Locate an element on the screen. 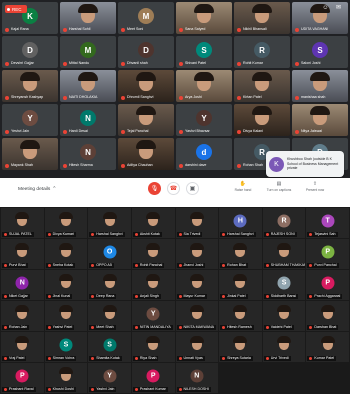 The width and height of the screenshot is (350, 394). participant-tile: Meet Shah is located at coordinates (109, 316).